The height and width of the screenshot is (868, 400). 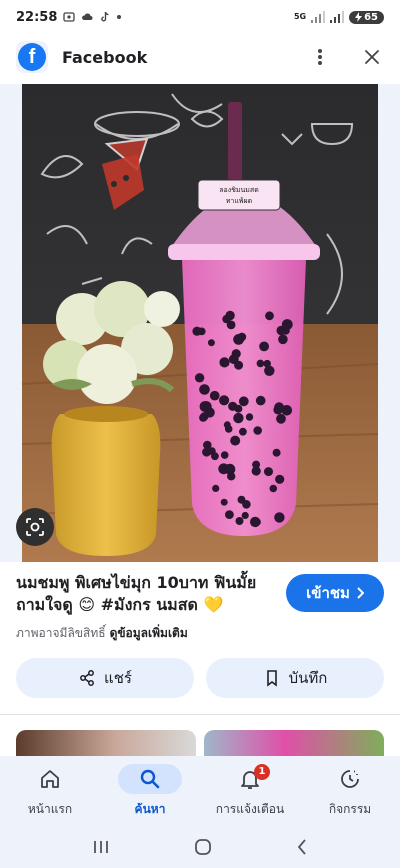 What do you see at coordinates (350, 791) in the screenshot?
I see `nav-activity: กิจกรรม` at bounding box center [350, 791].